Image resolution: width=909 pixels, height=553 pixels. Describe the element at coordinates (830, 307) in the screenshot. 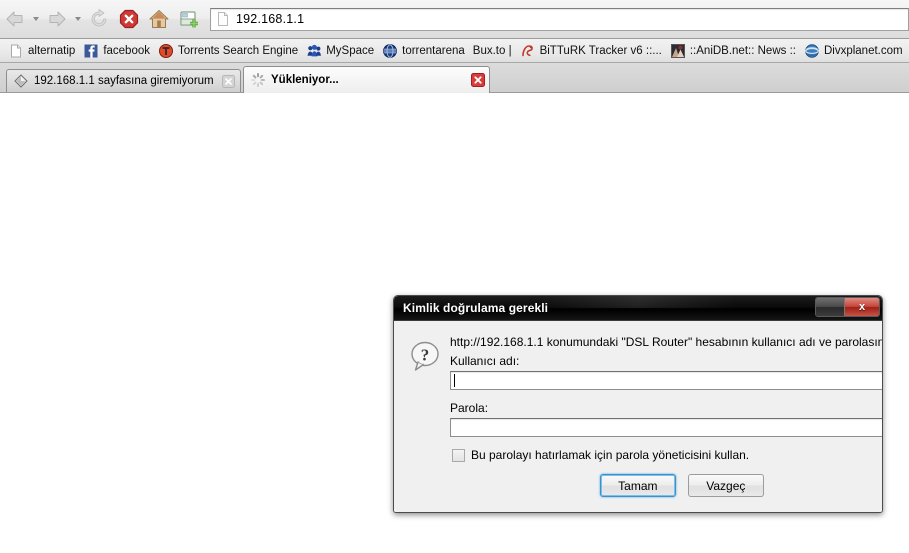

I see `dialog-minimize-button` at that location.